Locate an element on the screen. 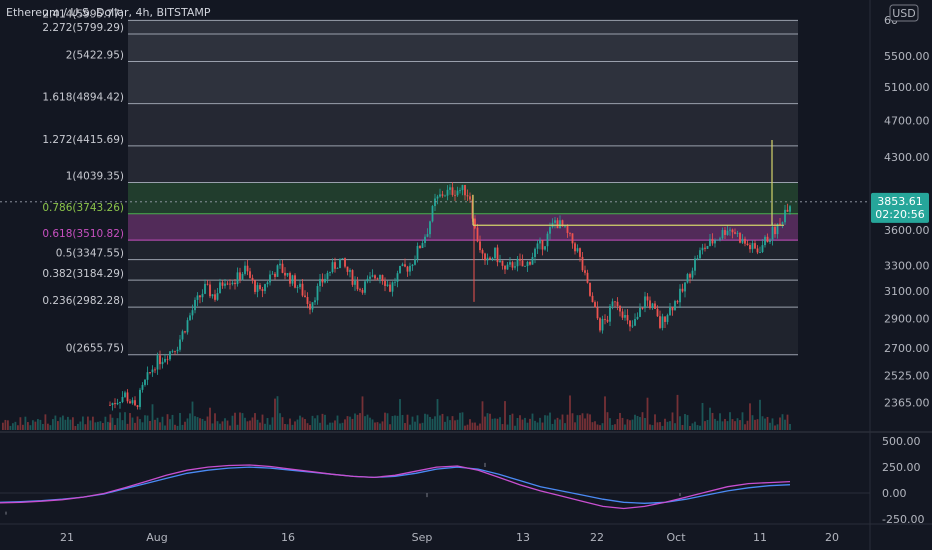 The height and width of the screenshot is (550, 932). time-tick-label: Sep is located at coordinates (422, 537).